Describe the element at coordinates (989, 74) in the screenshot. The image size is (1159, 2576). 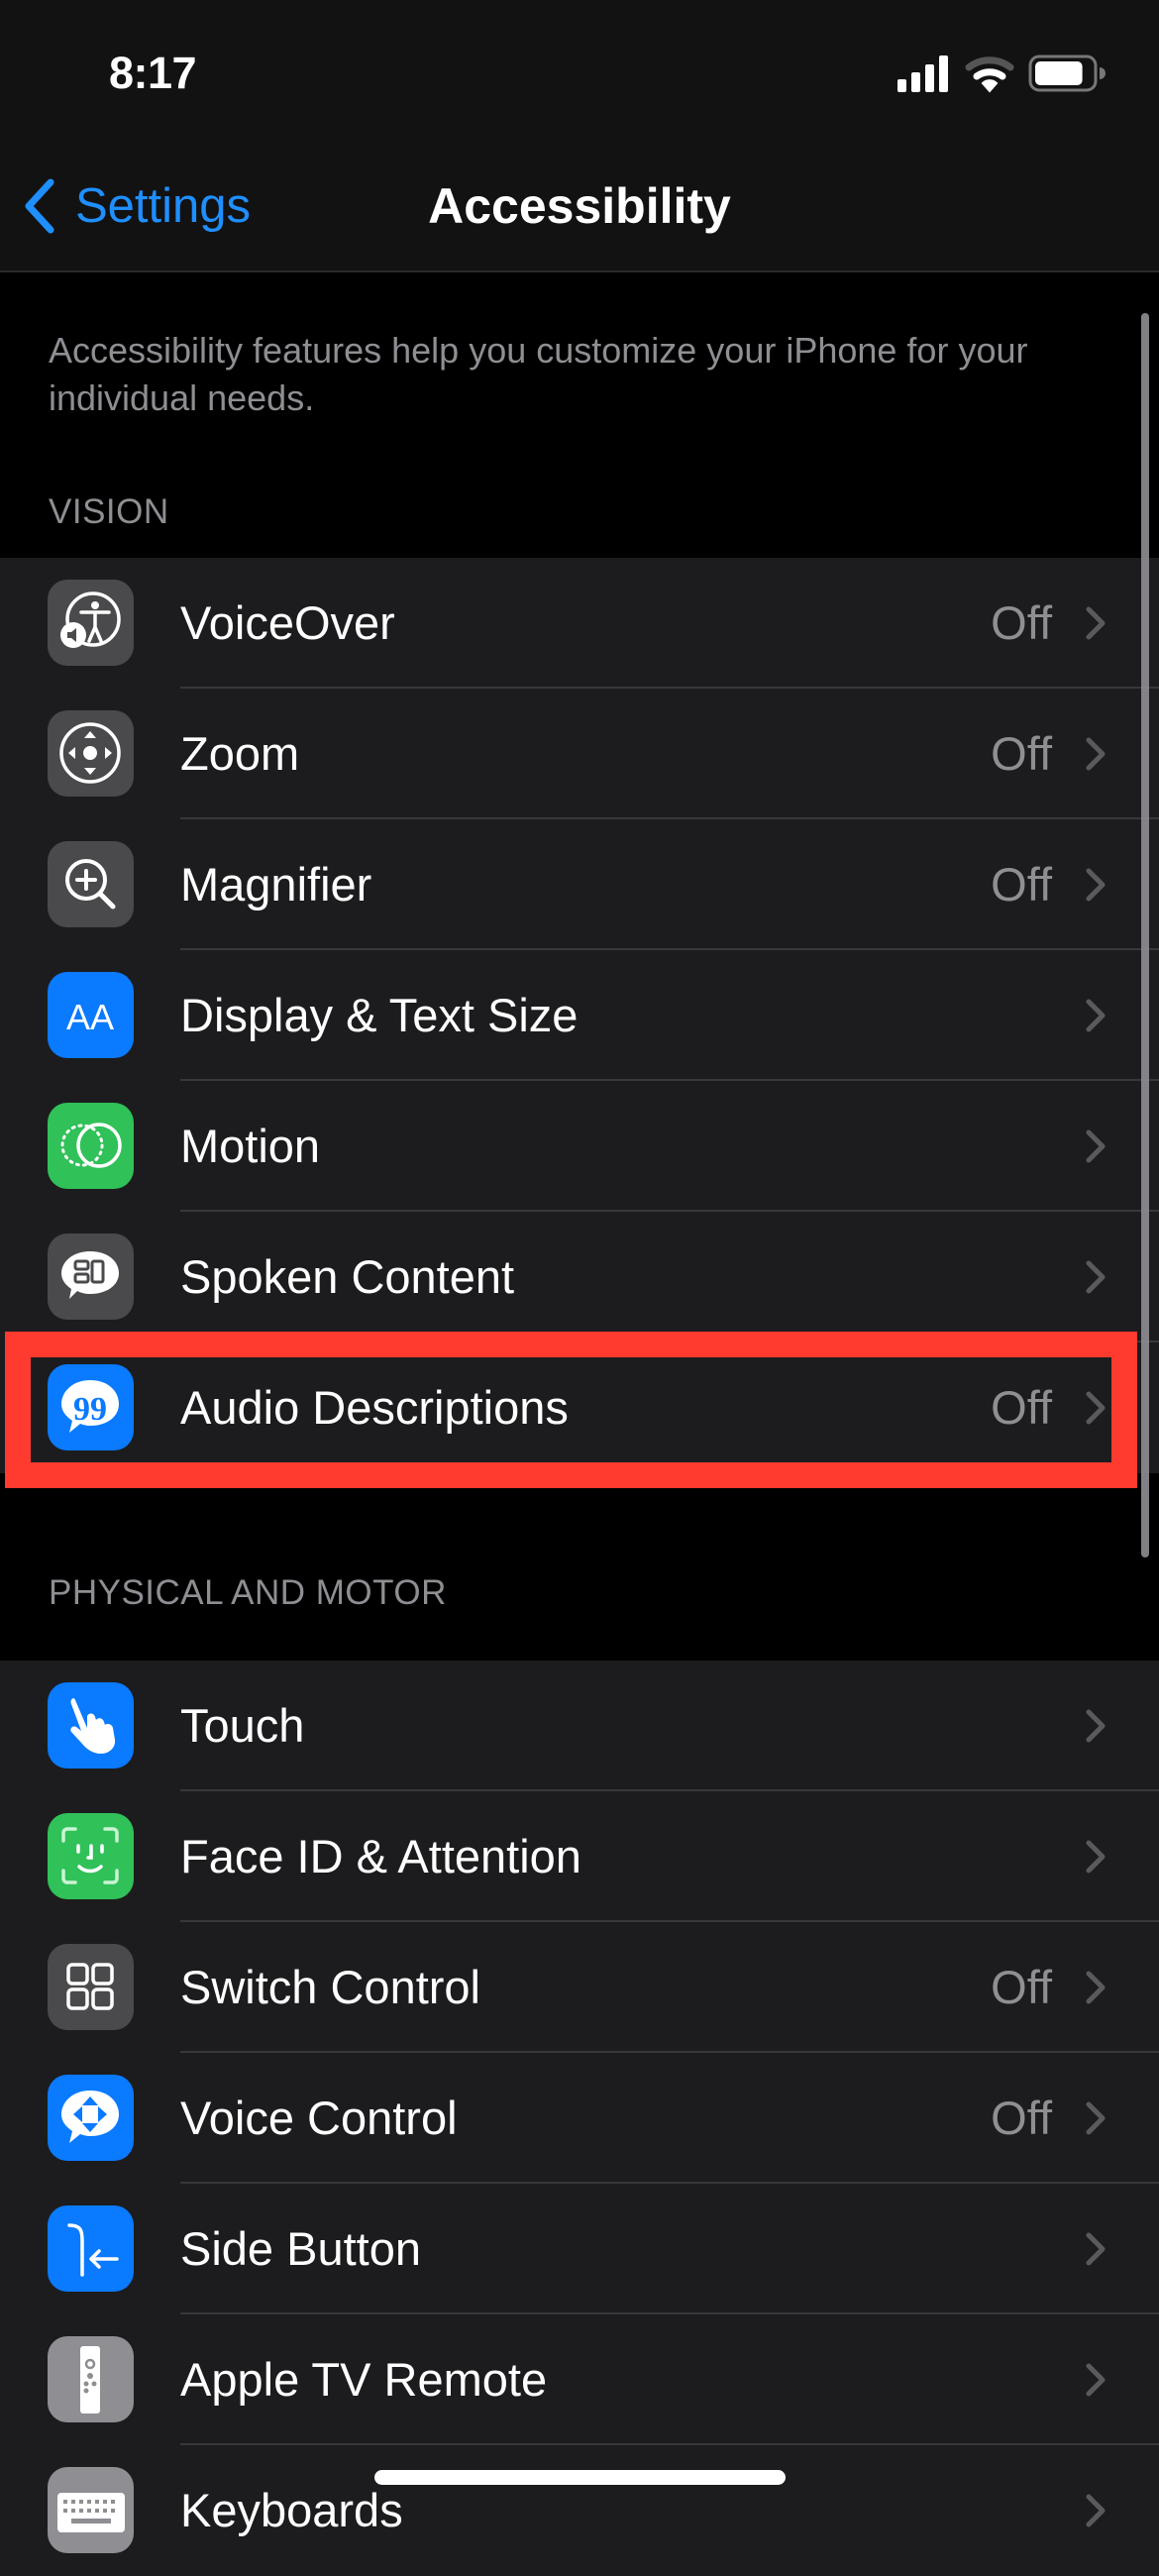
I see `wifi-icon` at that location.